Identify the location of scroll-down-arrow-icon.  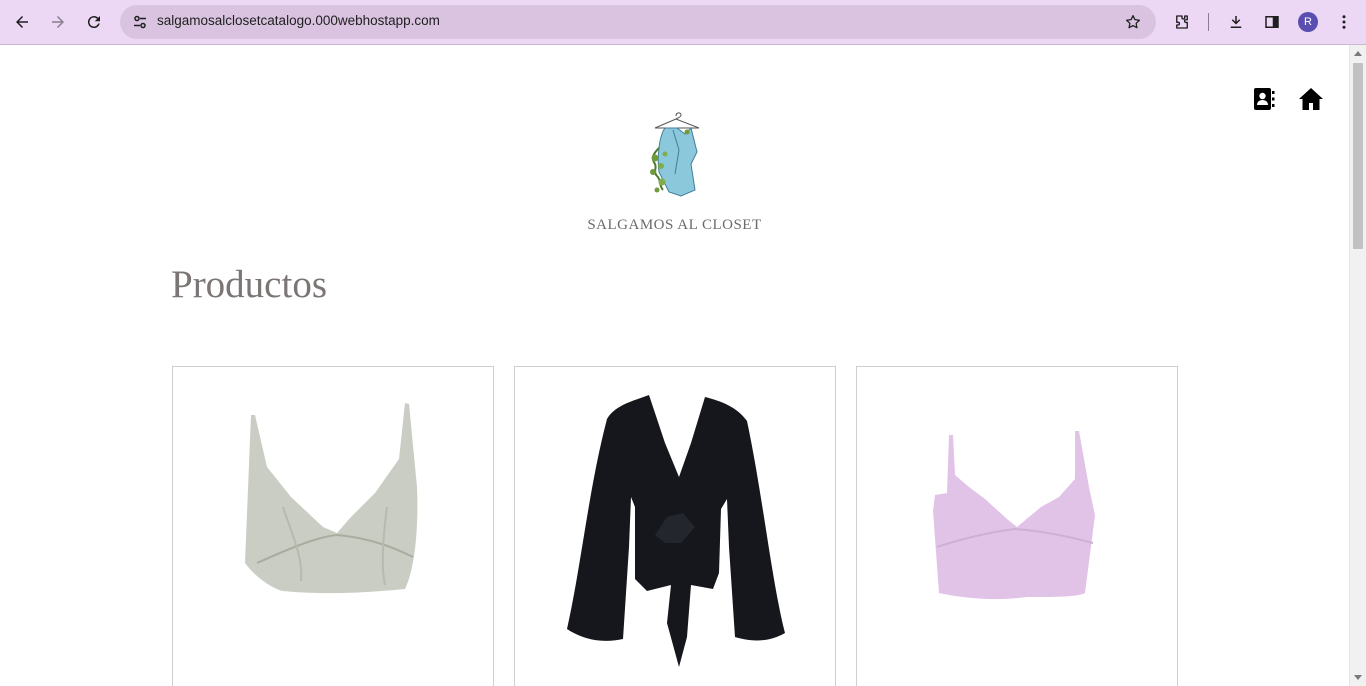
(1358, 677).